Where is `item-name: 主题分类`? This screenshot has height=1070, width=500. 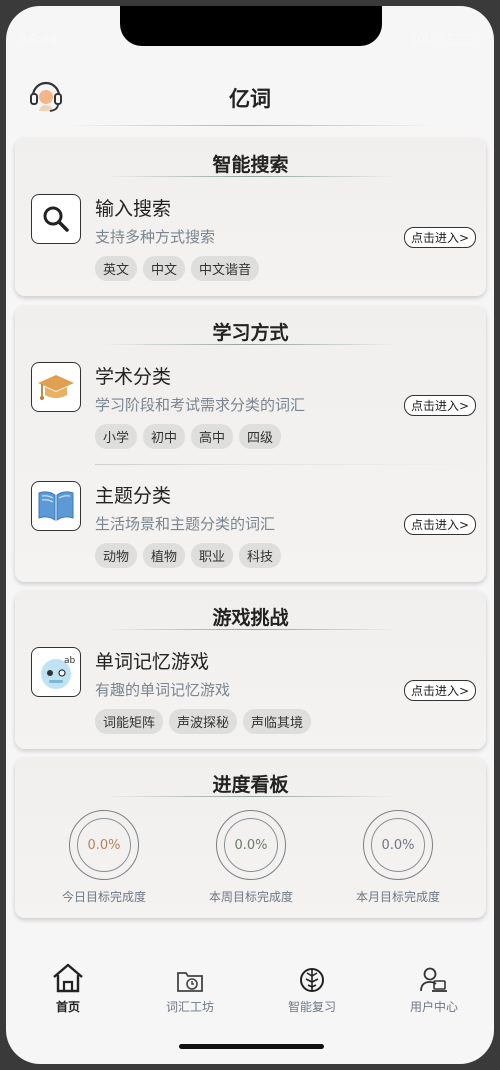 item-name: 主题分类 is located at coordinates (133, 496).